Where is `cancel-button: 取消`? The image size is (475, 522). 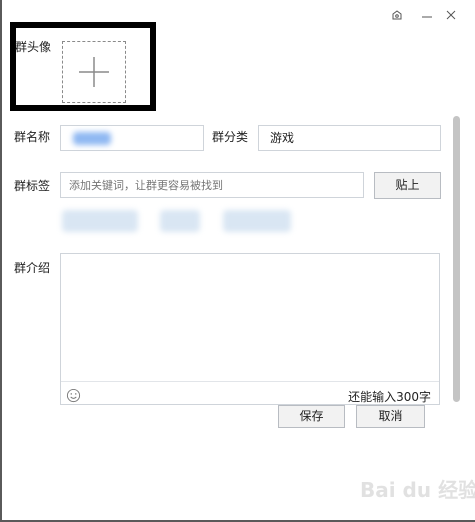 cancel-button: 取消 is located at coordinates (390, 416).